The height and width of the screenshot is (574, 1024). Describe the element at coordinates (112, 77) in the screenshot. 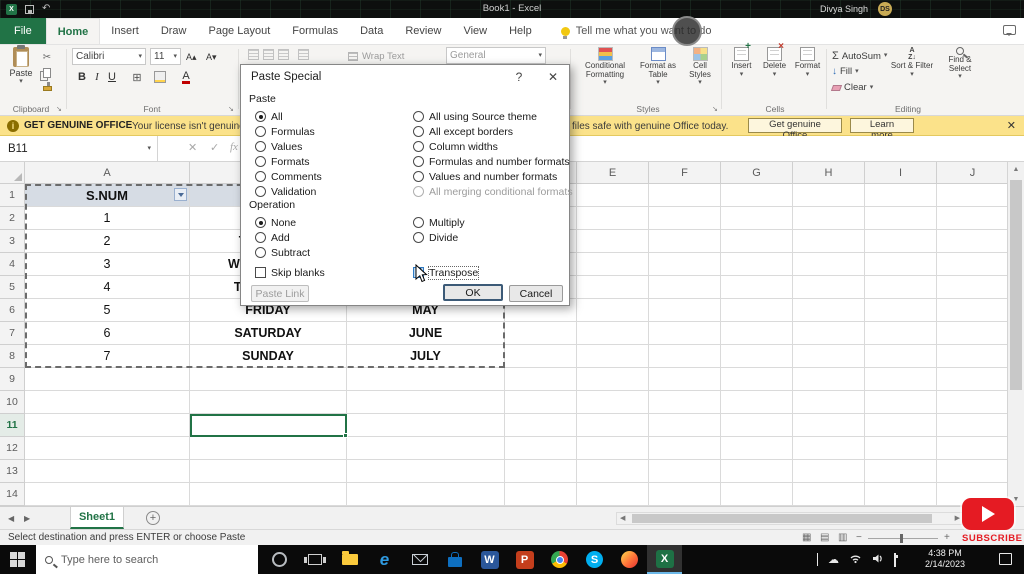

I see `underline-button: U` at that location.